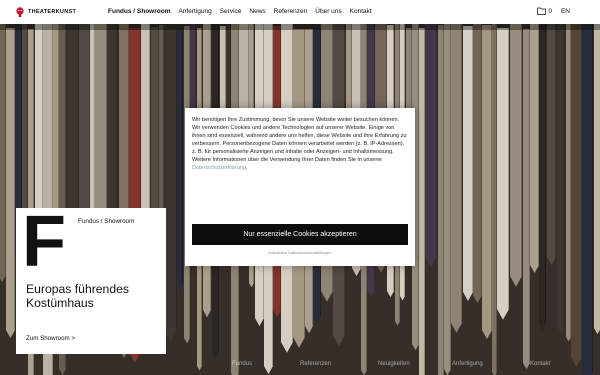  What do you see at coordinates (394, 364) in the screenshot?
I see `bottom-tab-neuigkeiten: Neuigkeiten` at bounding box center [394, 364].